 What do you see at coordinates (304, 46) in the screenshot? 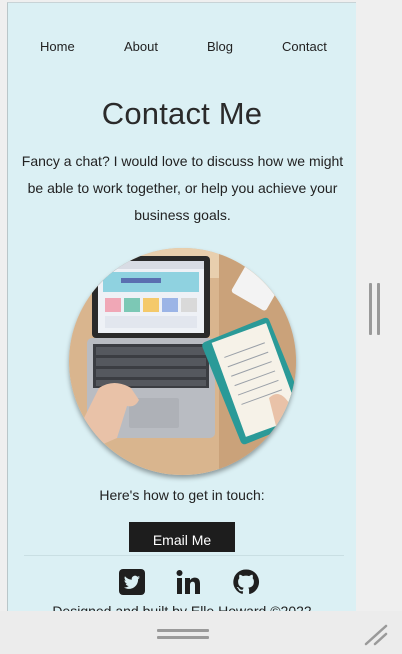
I see `nav-link-contact: Contact` at bounding box center [304, 46].